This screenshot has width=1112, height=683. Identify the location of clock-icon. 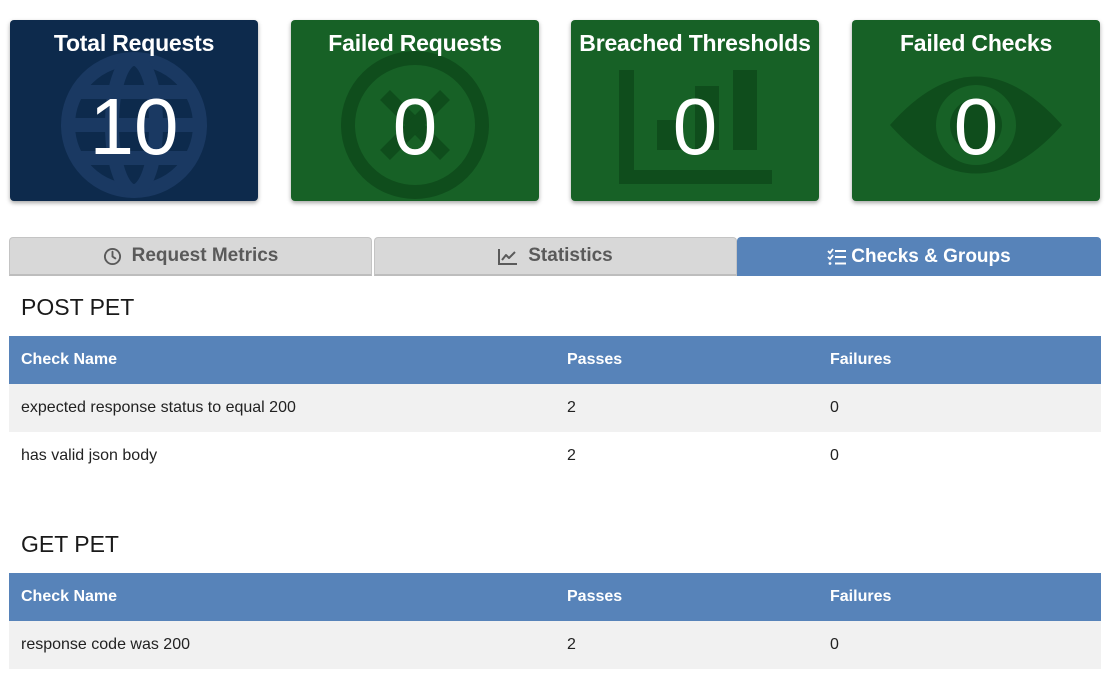
(112, 256).